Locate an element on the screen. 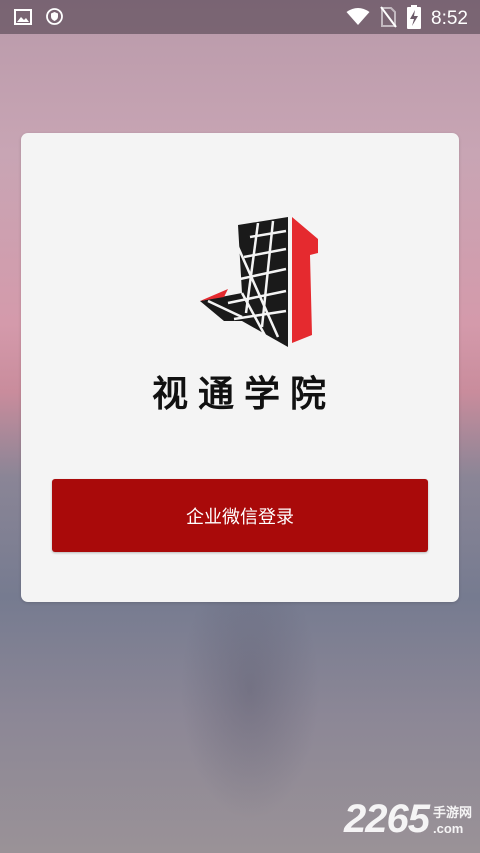 Image resolution: width=480 pixels, height=853 pixels. status-time: 8:52 is located at coordinates (449, 18).